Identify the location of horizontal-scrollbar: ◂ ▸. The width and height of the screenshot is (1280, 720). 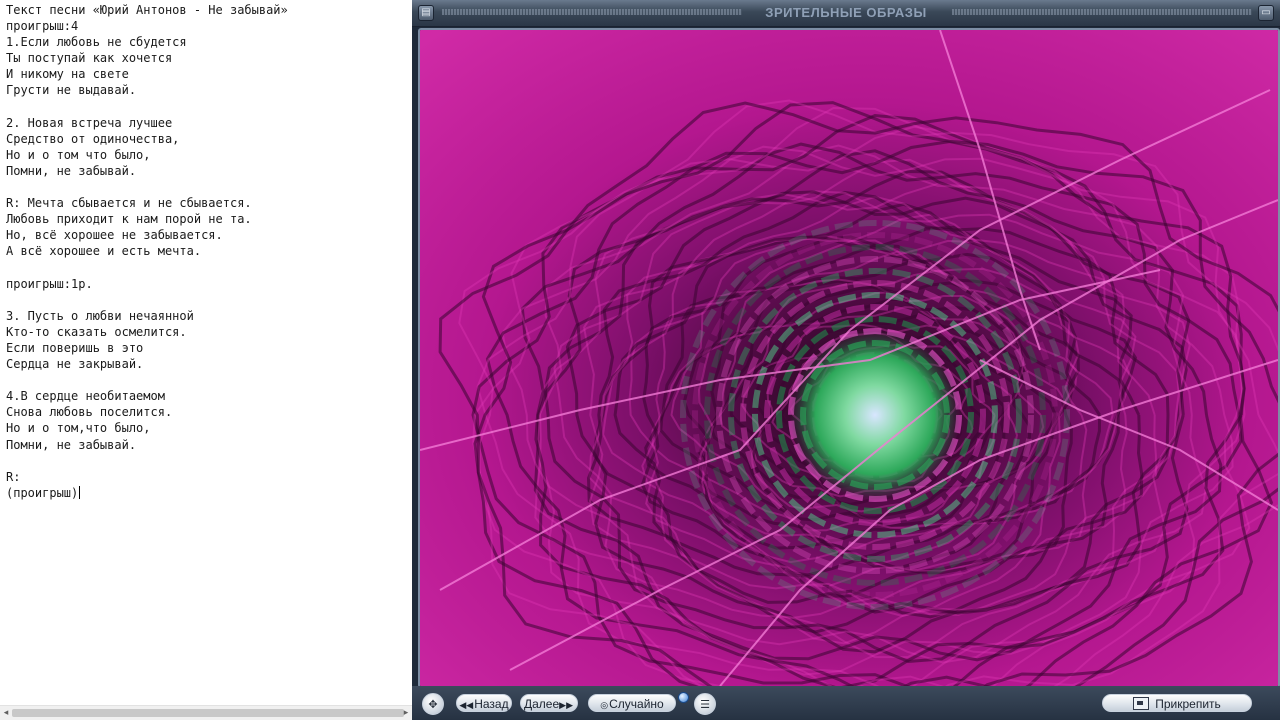
(206, 712).